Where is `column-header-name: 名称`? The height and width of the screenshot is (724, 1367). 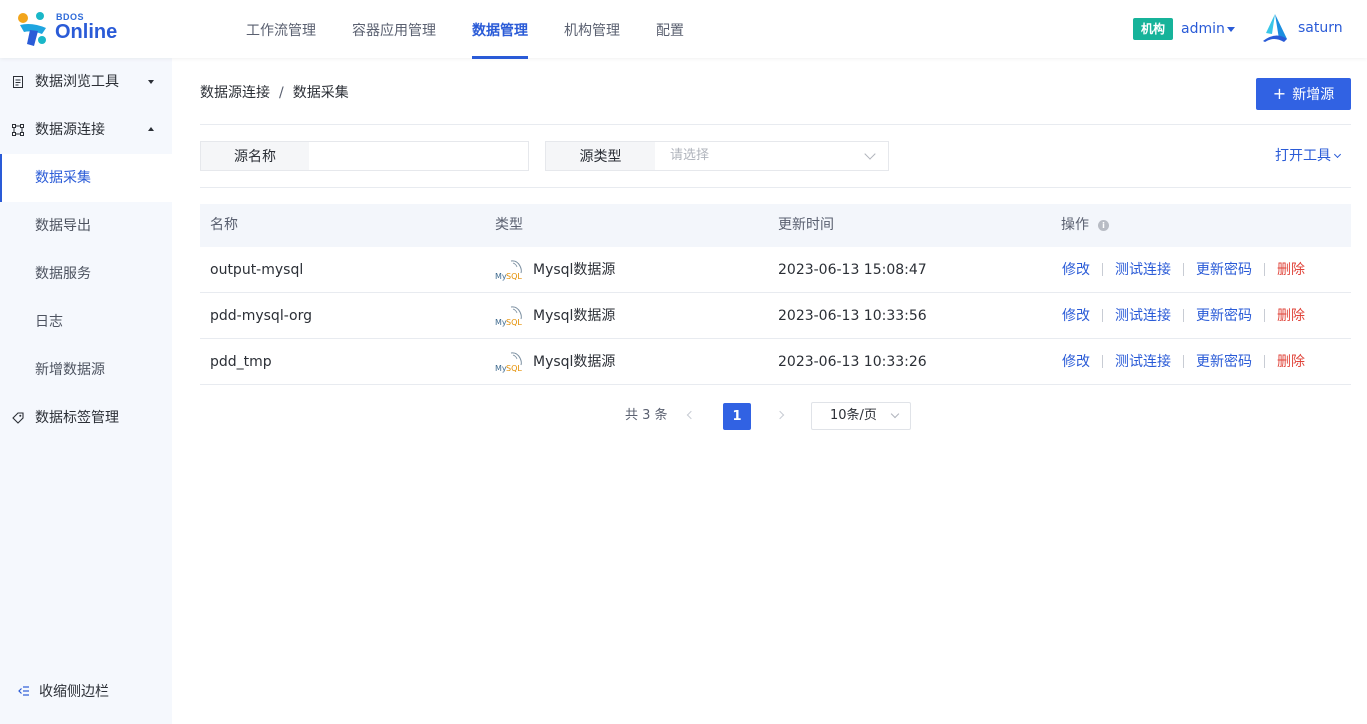 column-header-name: 名称 is located at coordinates (224, 225).